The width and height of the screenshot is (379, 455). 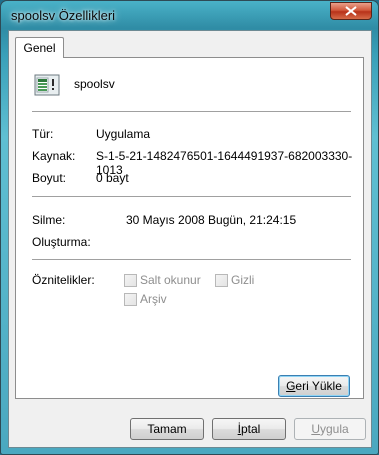 What do you see at coordinates (243, 280) in the screenshot?
I see `hidden-checkbox-label: Gizli` at bounding box center [243, 280].